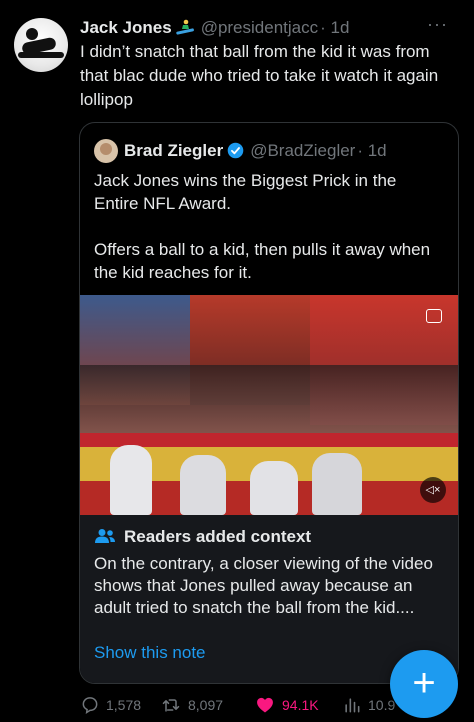 The height and width of the screenshot is (722, 474). I want to click on verified-badge-icon, so click(235, 150).